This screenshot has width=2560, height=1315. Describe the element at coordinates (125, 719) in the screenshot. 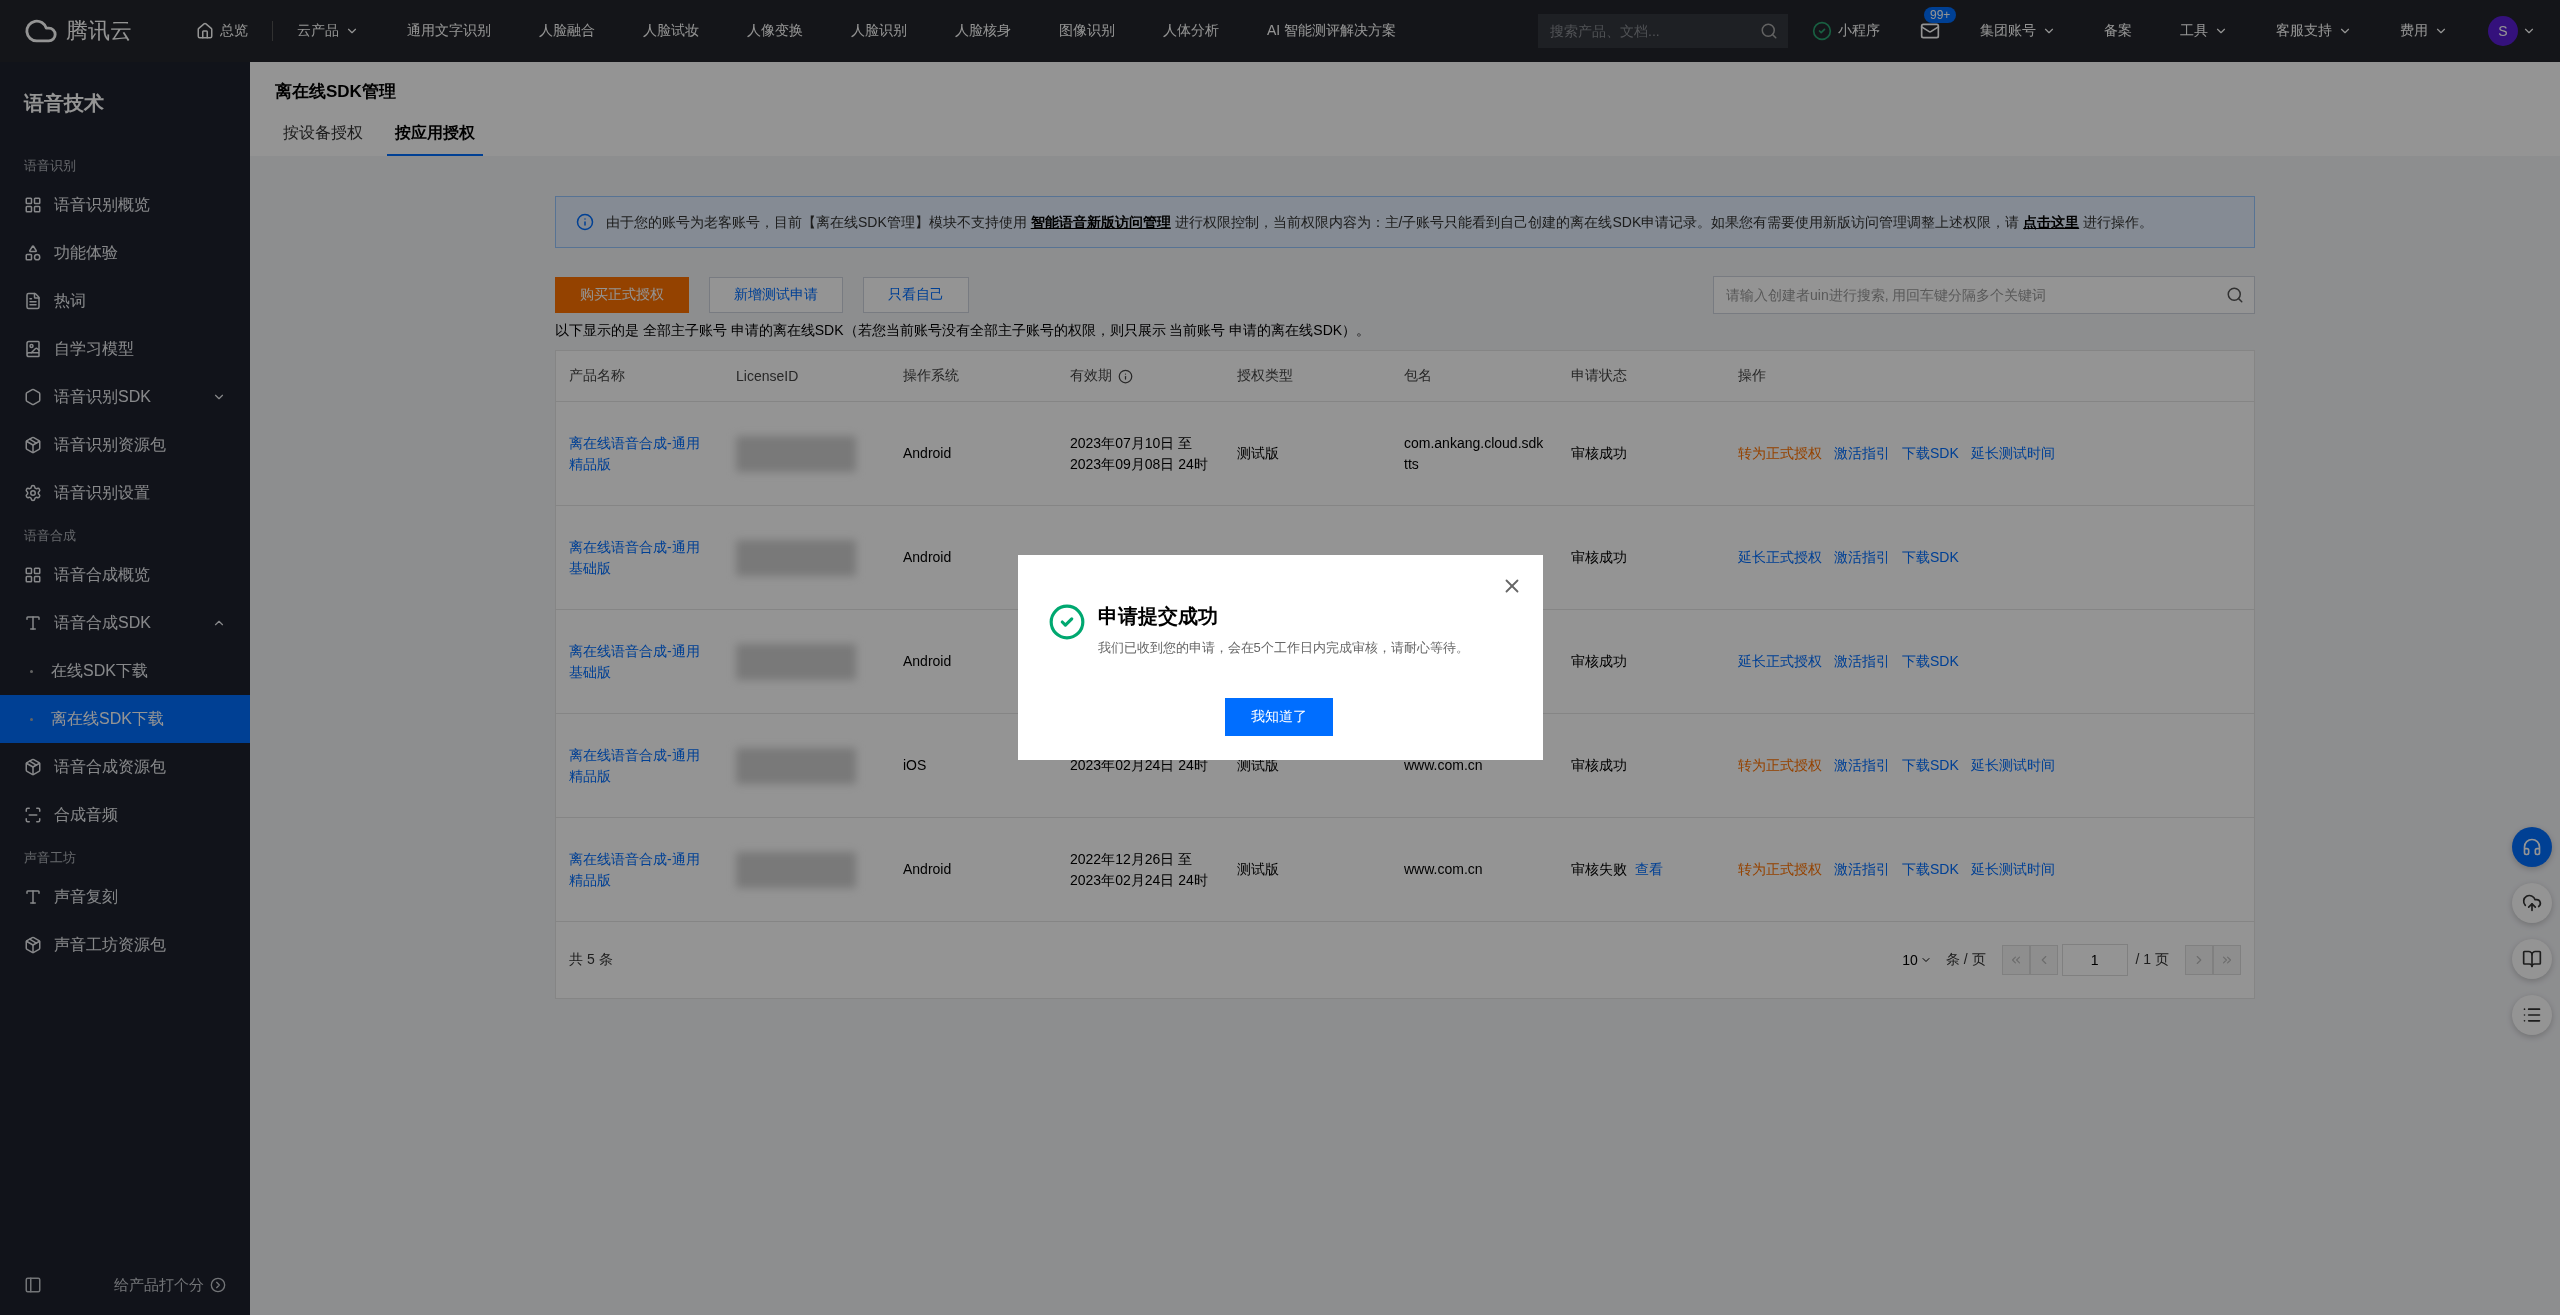

I see `sidebar-subitem: 离在线SDK下载` at that location.